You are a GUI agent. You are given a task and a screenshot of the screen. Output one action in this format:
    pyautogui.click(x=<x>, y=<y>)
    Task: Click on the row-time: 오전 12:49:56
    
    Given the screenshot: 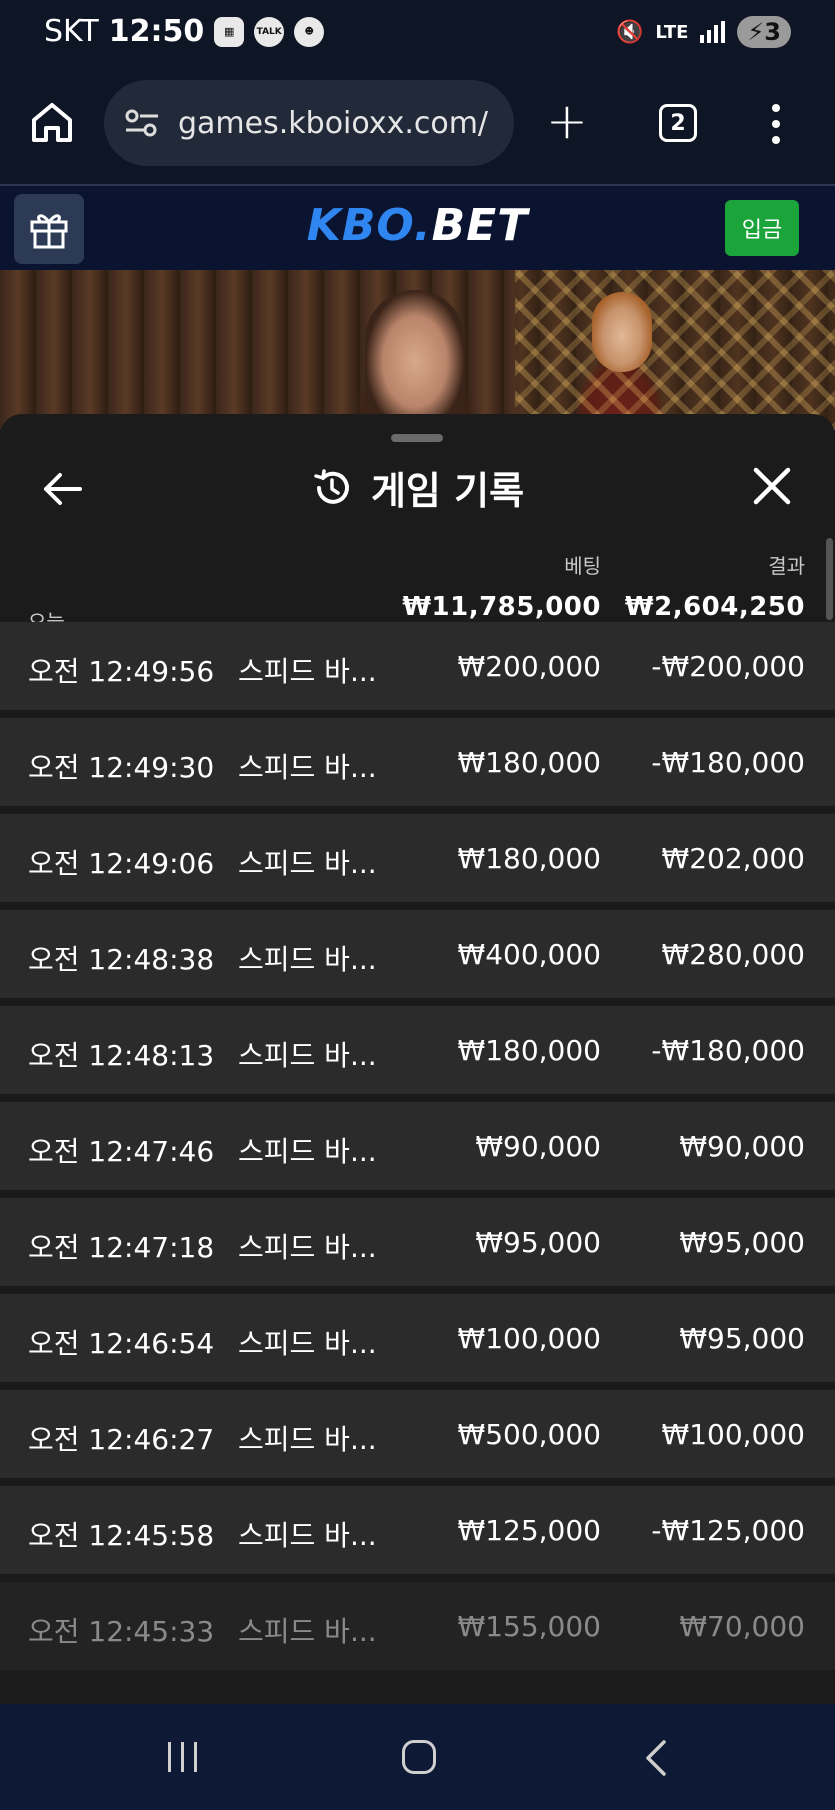 What is the action you would take?
    pyautogui.click(x=121, y=671)
    